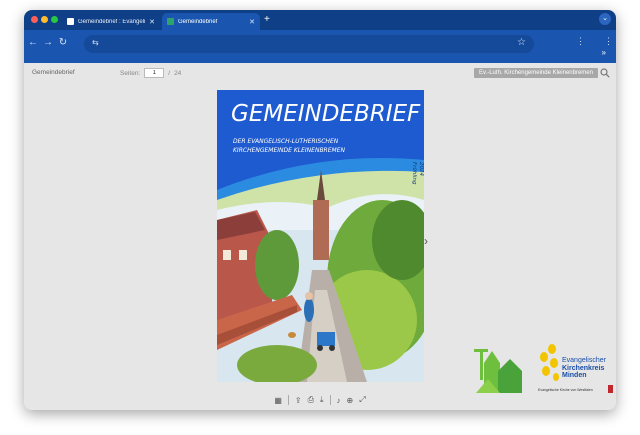 This screenshot has width=640, height=435. What do you see at coordinates (350, 400) in the screenshot?
I see `zoom-icon: ⊕` at bounding box center [350, 400].